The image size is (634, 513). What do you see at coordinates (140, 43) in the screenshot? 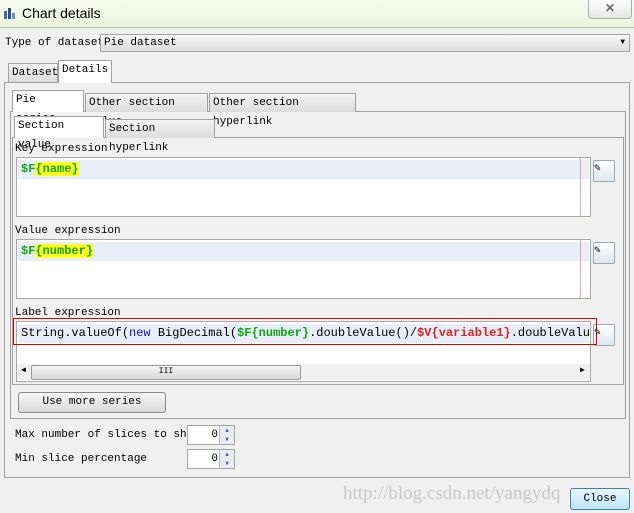
I see `dataset-type-value: Pie dataset` at bounding box center [140, 43].